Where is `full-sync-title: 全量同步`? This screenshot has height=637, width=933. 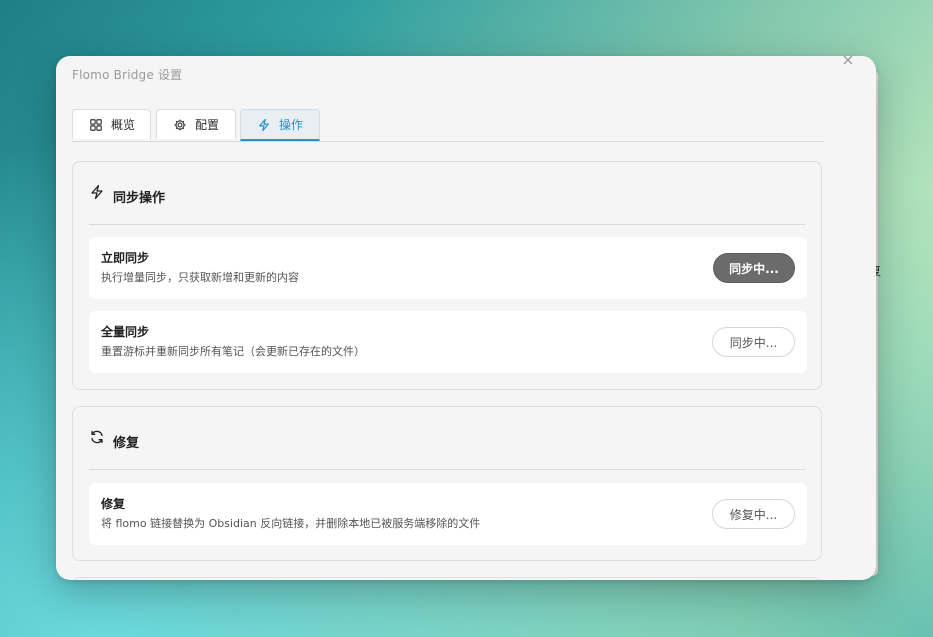
full-sync-title: 全量同步 is located at coordinates (125, 332).